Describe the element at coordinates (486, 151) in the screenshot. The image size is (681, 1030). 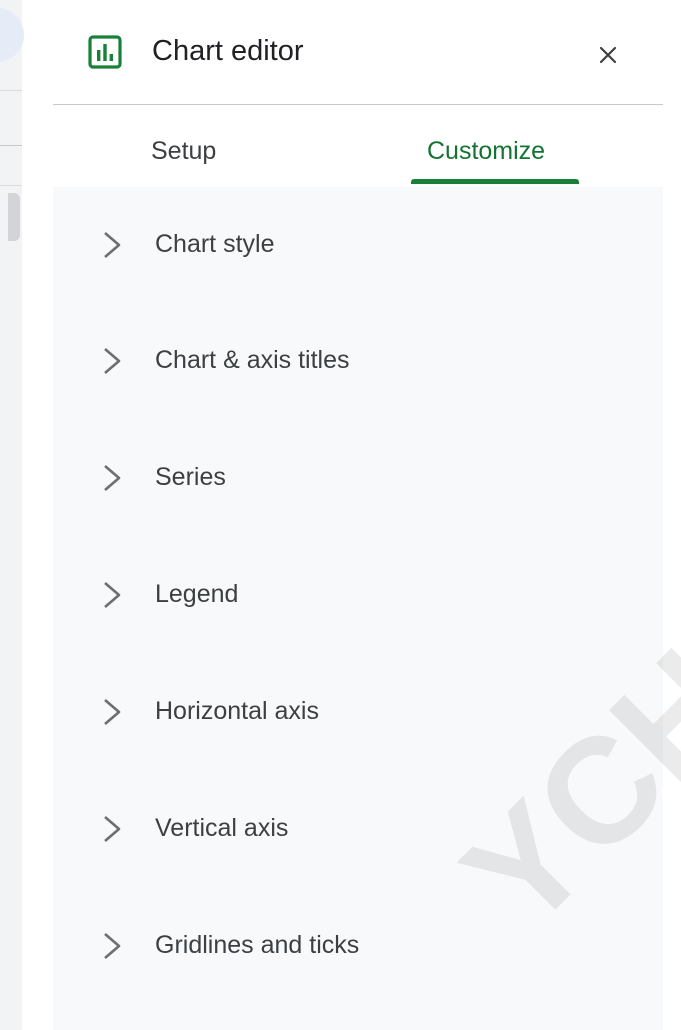
I see `tab-customize: Customize` at that location.